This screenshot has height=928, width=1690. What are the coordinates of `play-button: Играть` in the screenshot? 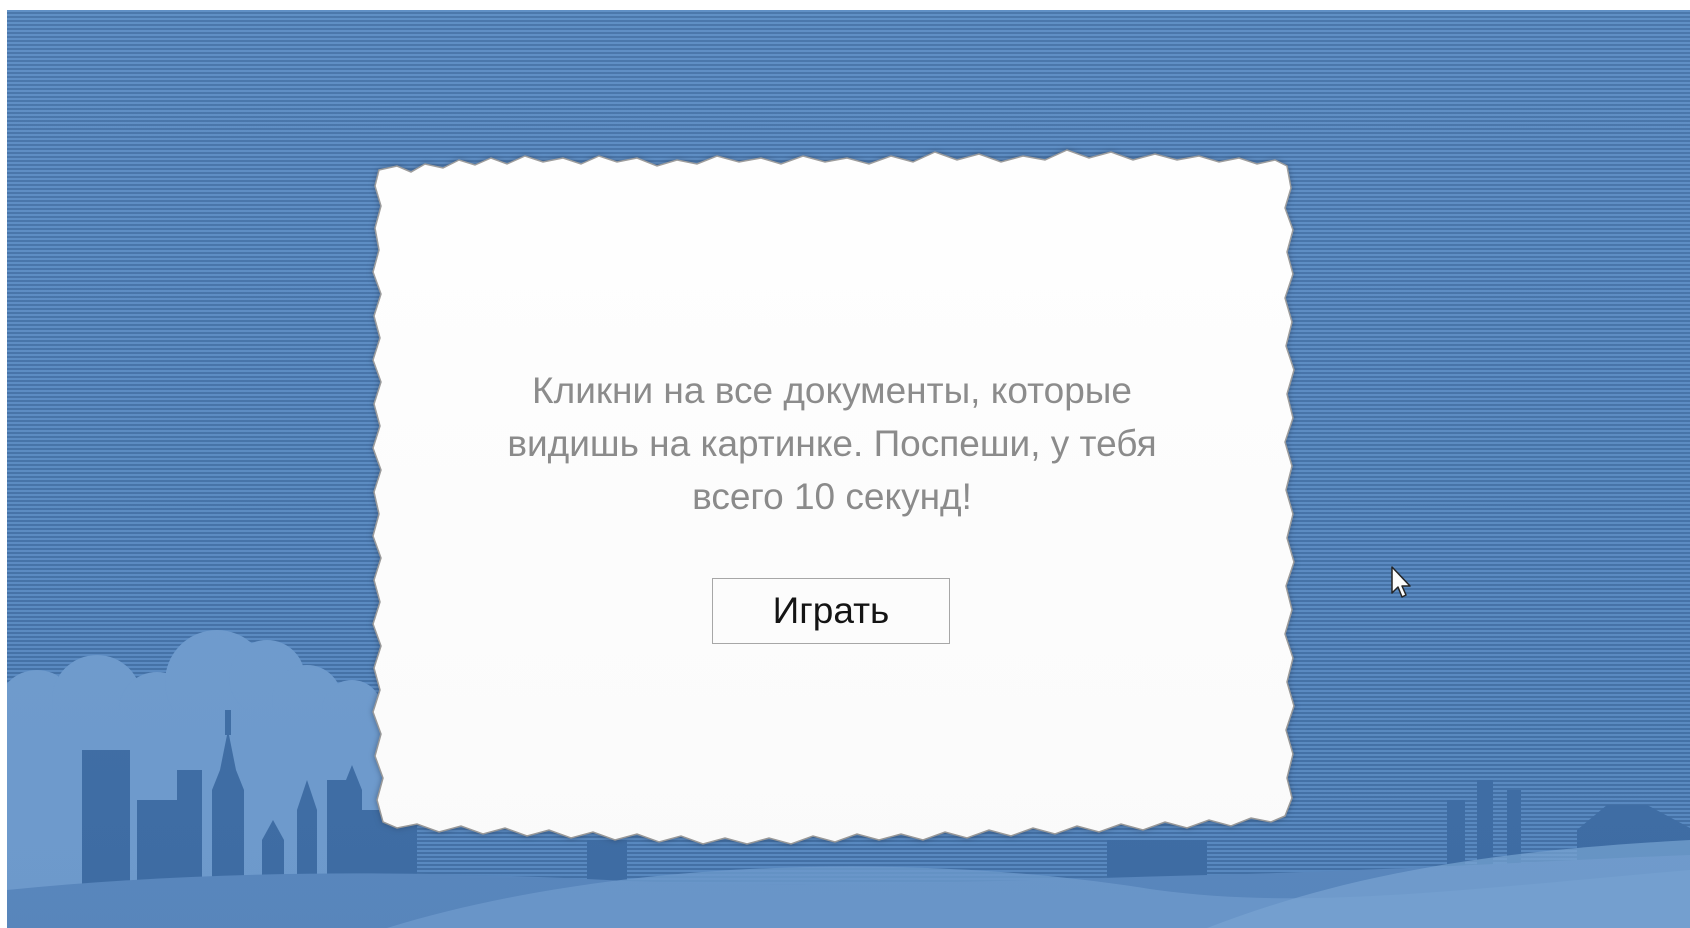 It's located at (831, 611).